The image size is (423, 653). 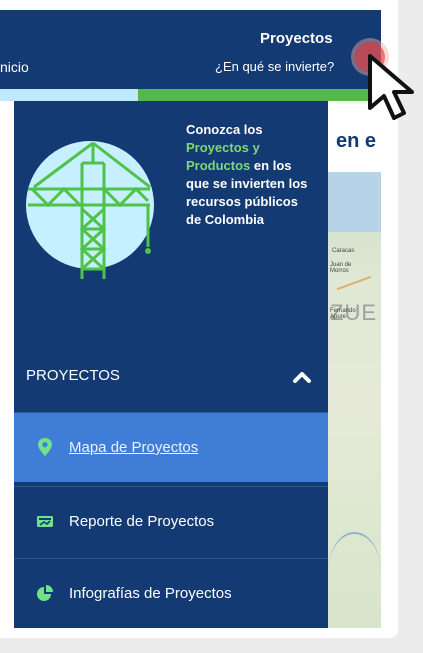 I want to click on top-navigation-bar: nicio Proyectos ¿En qué se invierte?, so click(x=190, y=49).